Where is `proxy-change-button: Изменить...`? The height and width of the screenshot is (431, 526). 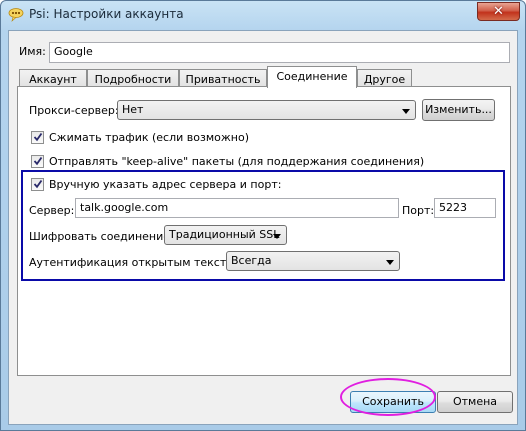 proxy-change-button: Изменить... is located at coordinates (458, 110).